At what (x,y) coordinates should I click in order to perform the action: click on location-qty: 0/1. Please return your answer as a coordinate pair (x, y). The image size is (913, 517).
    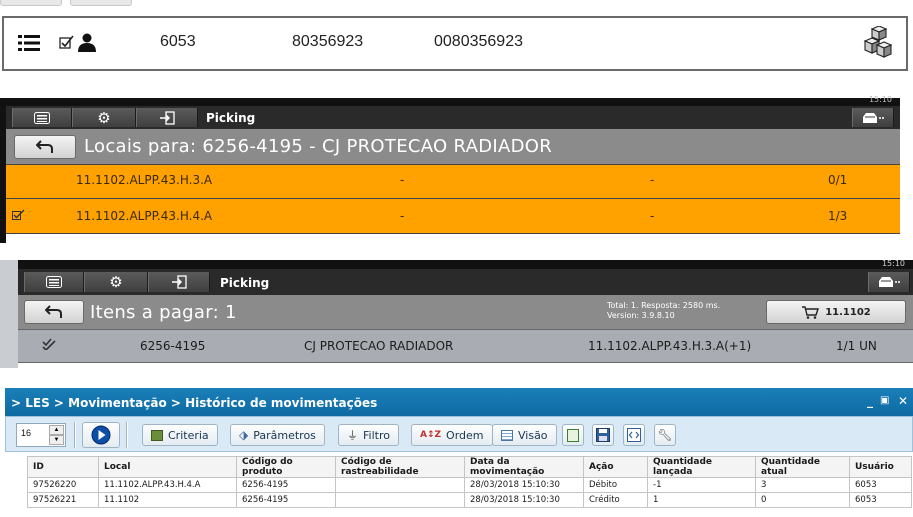
    Looking at the image, I should click on (838, 180).